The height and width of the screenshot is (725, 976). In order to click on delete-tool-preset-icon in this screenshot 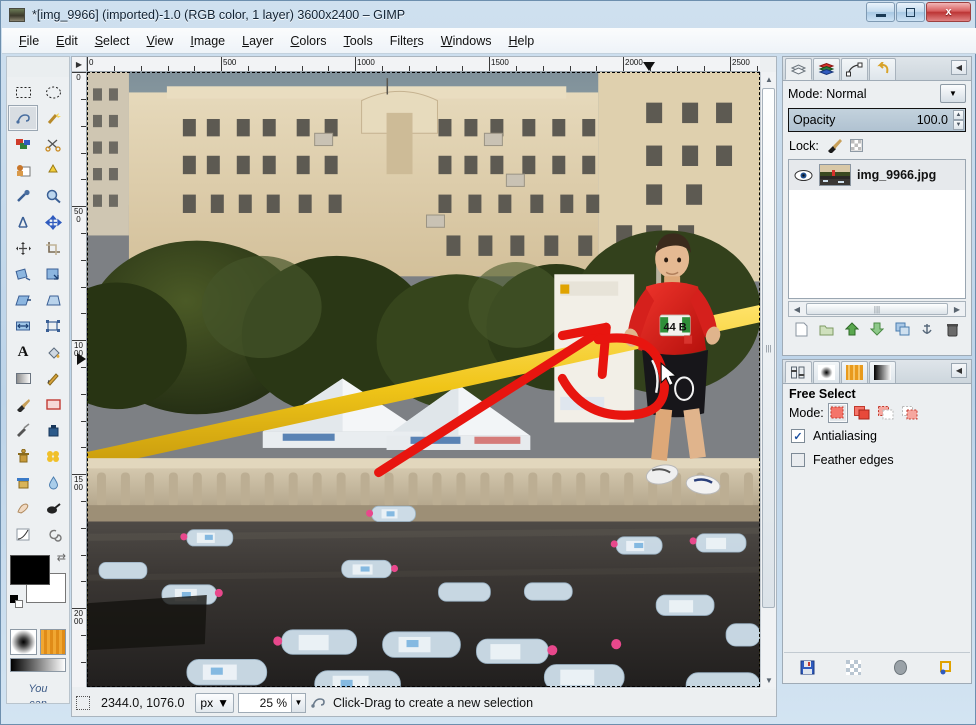, I will do `click(900, 668)`.